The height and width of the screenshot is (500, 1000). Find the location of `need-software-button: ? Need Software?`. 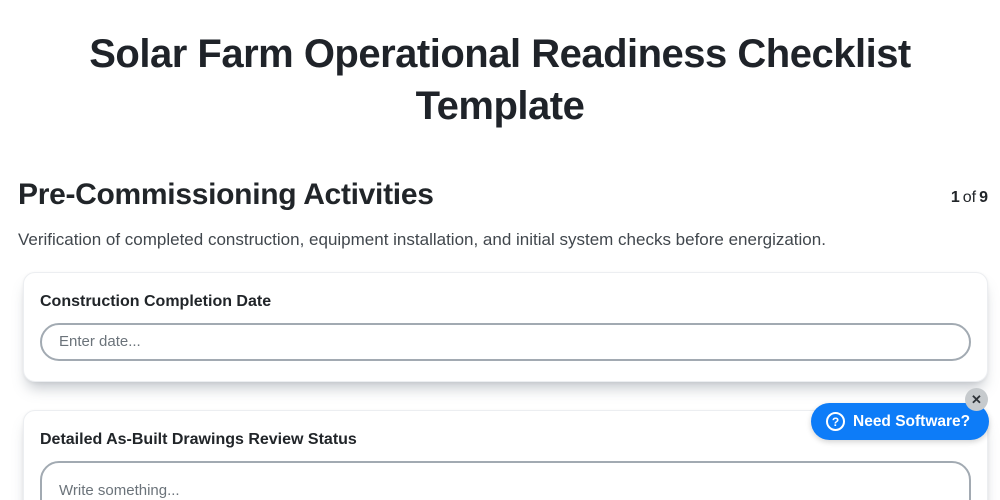

need-software-button: ? Need Software? is located at coordinates (900, 421).